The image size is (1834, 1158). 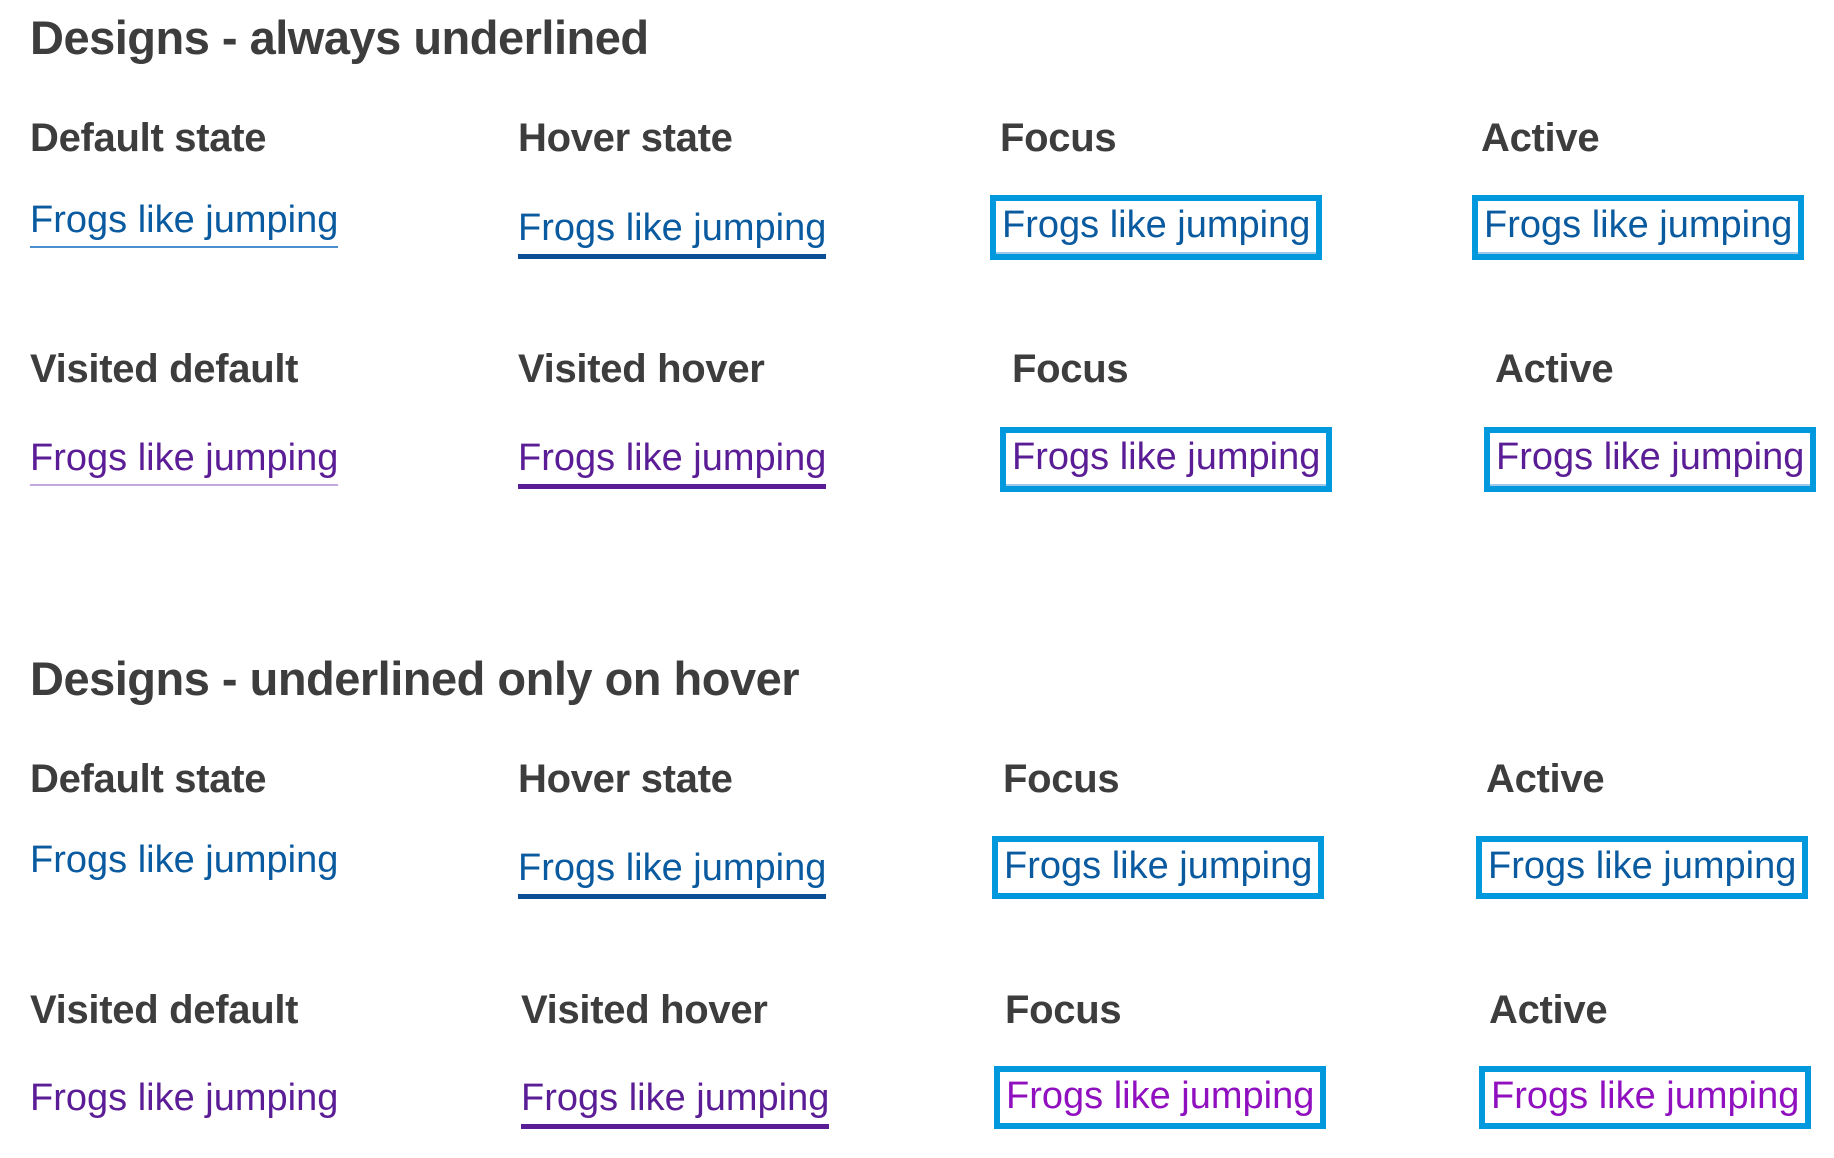 I want to click on section-title-always-underlined: Designs - always underlined, so click(x=339, y=37).